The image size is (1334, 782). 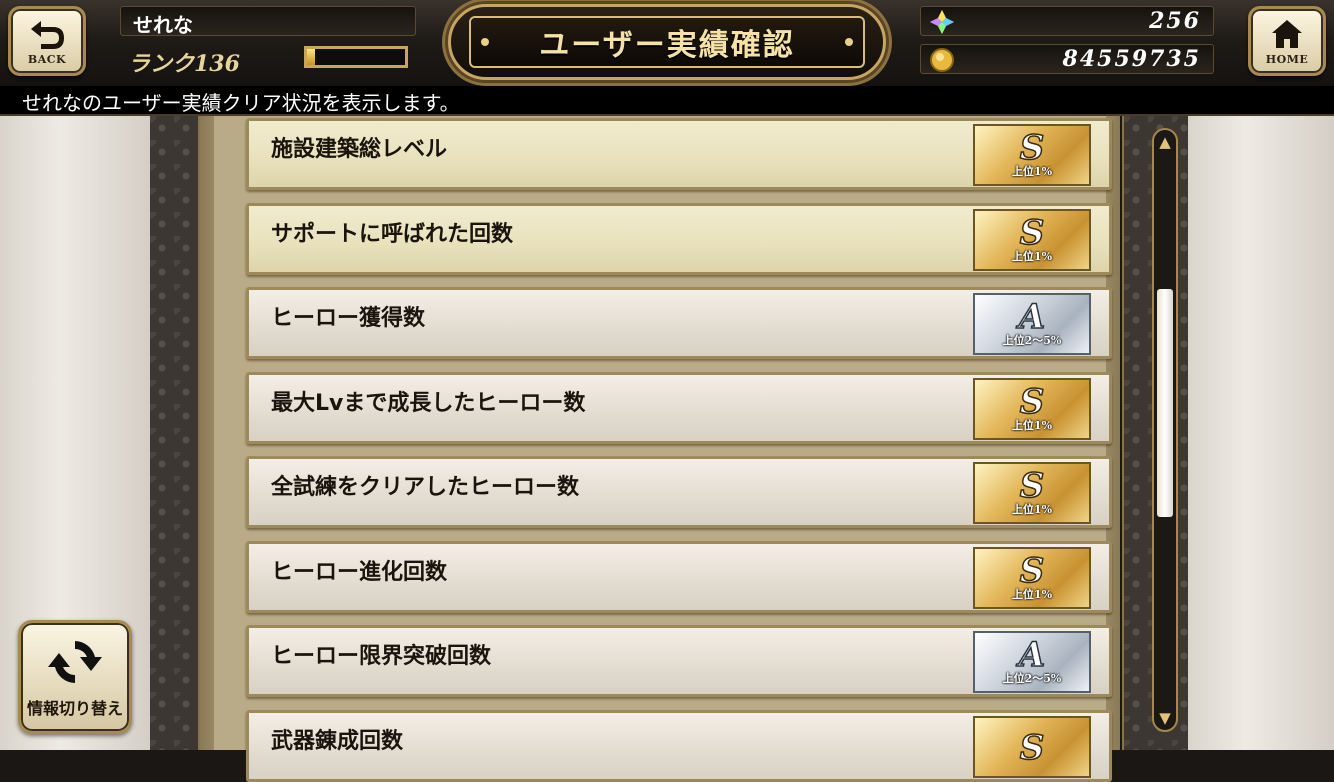 I want to click on achievement-label: 最大Lvまで成長したヒーロー数, so click(x=428, y=403).